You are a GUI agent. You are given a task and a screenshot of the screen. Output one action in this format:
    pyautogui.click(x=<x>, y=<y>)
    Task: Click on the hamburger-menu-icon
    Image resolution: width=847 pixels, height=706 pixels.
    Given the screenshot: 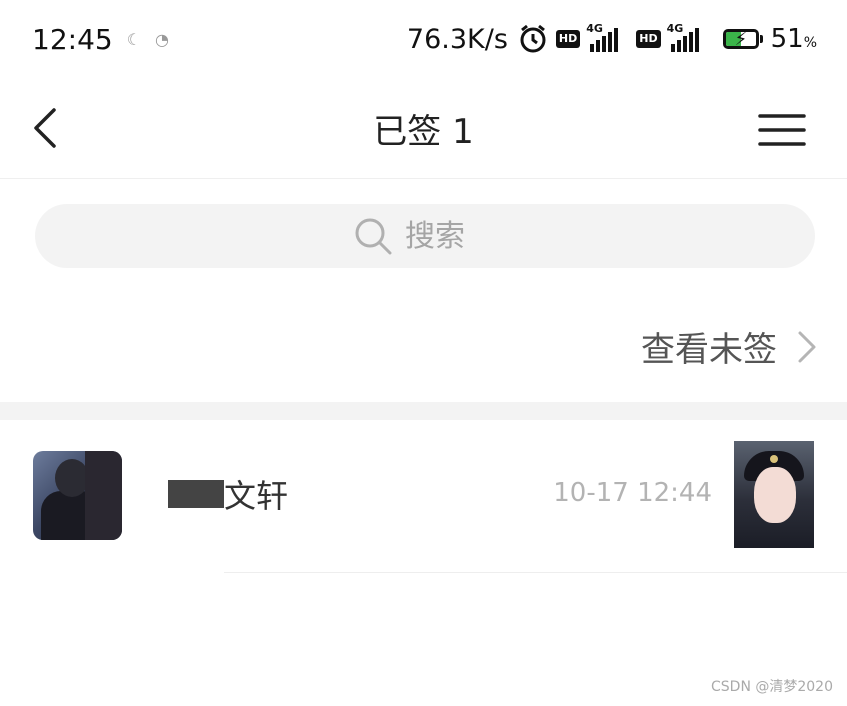 What is the action you would take?
    pyautogui.click(x=782, y=130)
    